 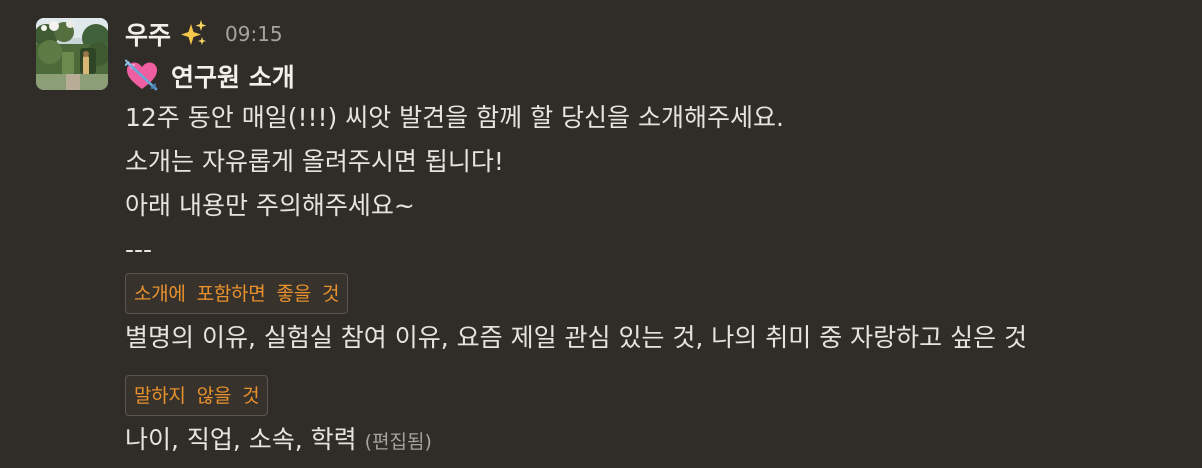 What do you see at coordinates (660, 76) in the screenshot?
I see `message-title: 연구원 소개` at bounding box center [660, 76].